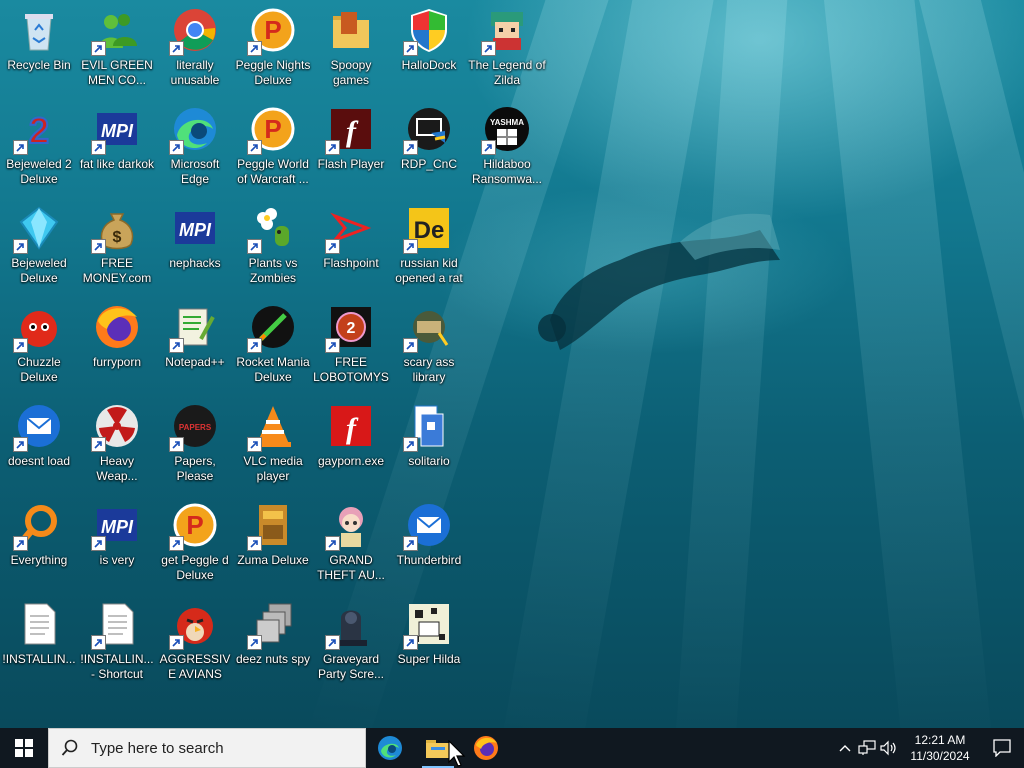 This screenshot has width=1024, height=768. Describe the element at coordinates (351, 426) in the screenshot. I see `flash-red-icon: f` at that location.